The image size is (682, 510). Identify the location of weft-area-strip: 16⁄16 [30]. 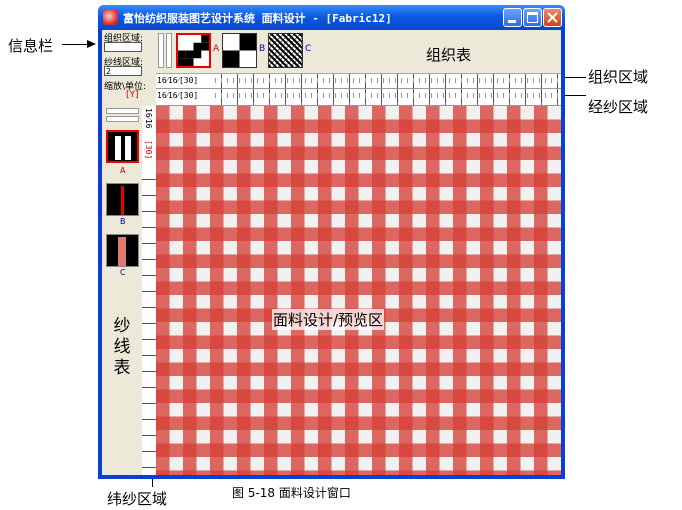
(149, 290).